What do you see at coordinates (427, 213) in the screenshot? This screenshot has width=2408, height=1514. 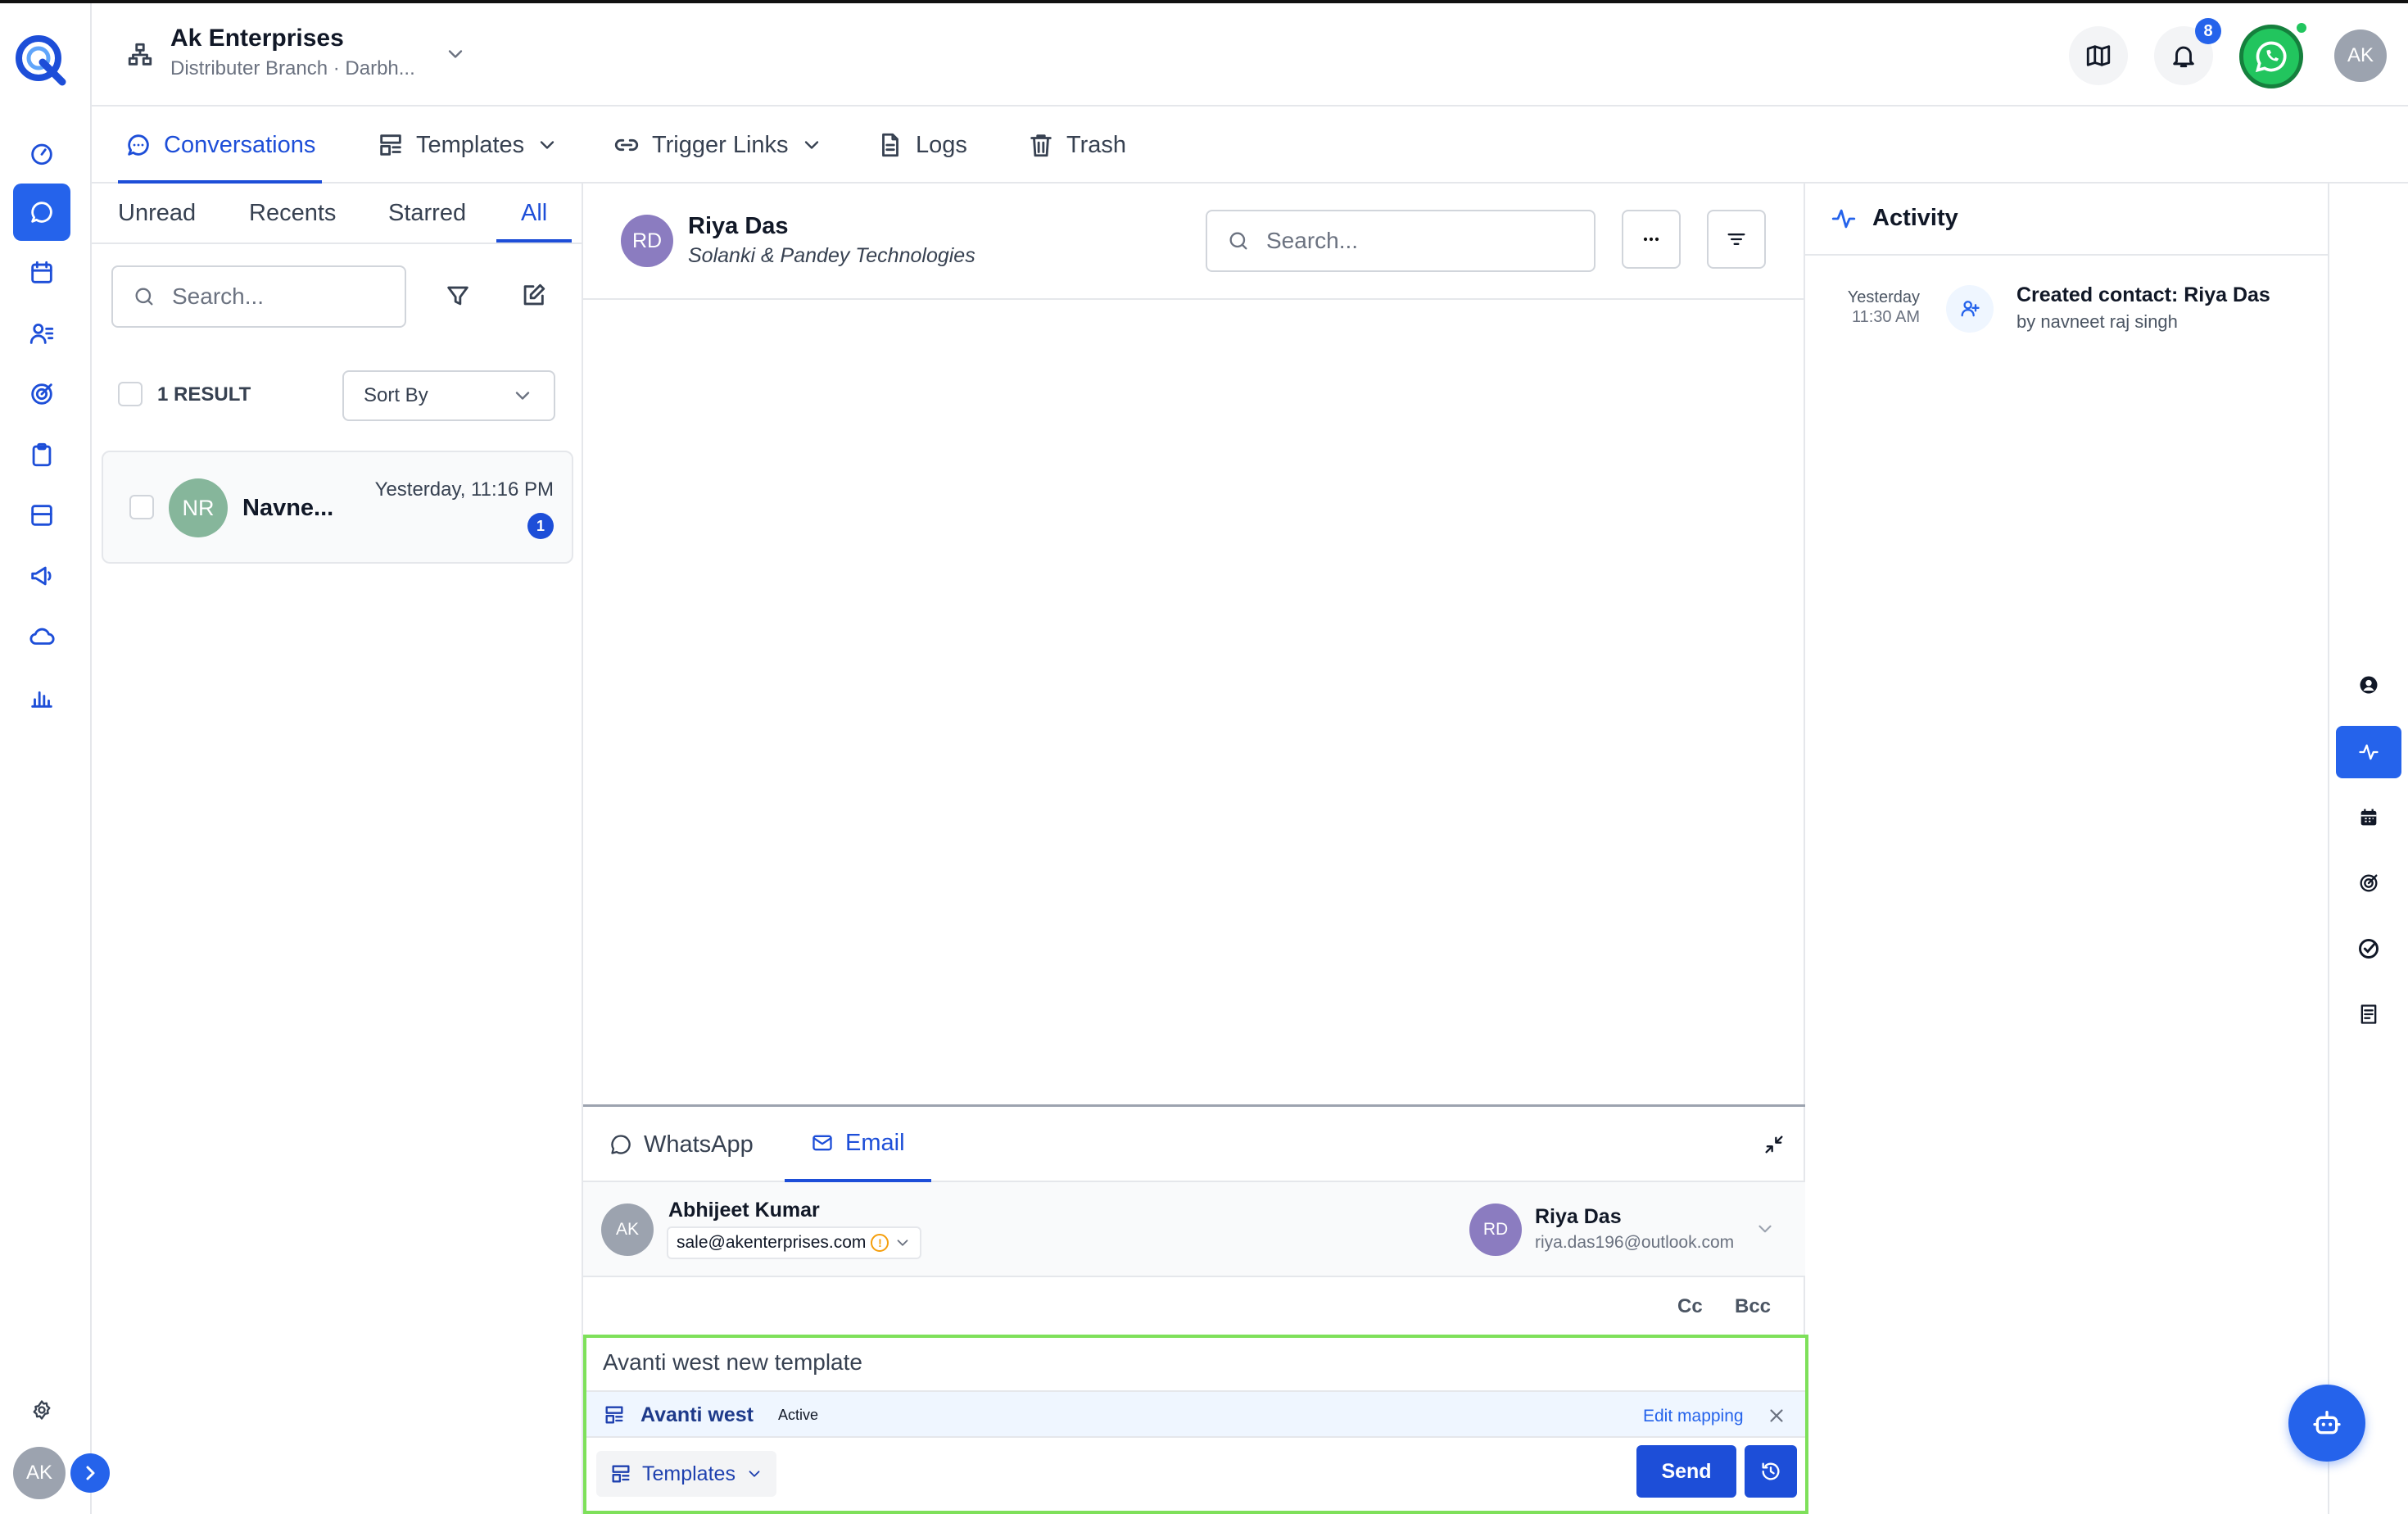 I see `subtab-starred: Starred` at bounding box center [427, 213].